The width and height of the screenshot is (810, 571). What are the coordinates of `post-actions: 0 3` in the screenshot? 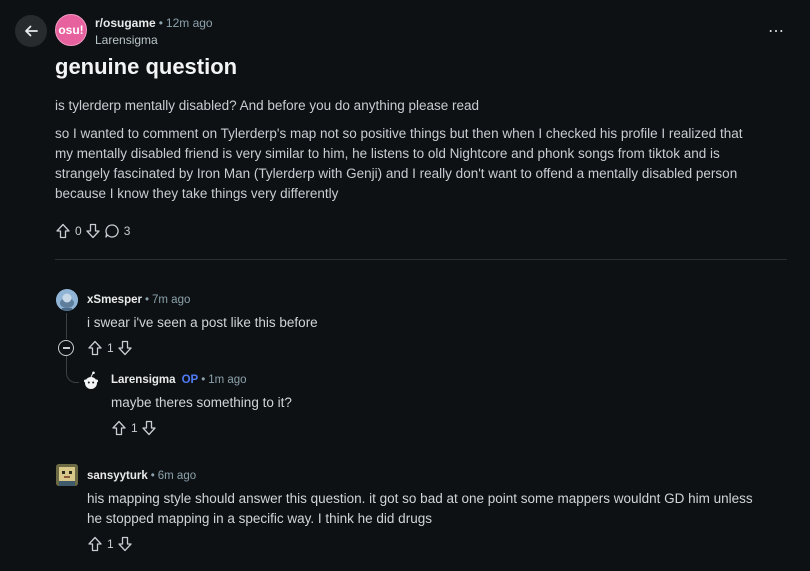 It's located at (92, 231).